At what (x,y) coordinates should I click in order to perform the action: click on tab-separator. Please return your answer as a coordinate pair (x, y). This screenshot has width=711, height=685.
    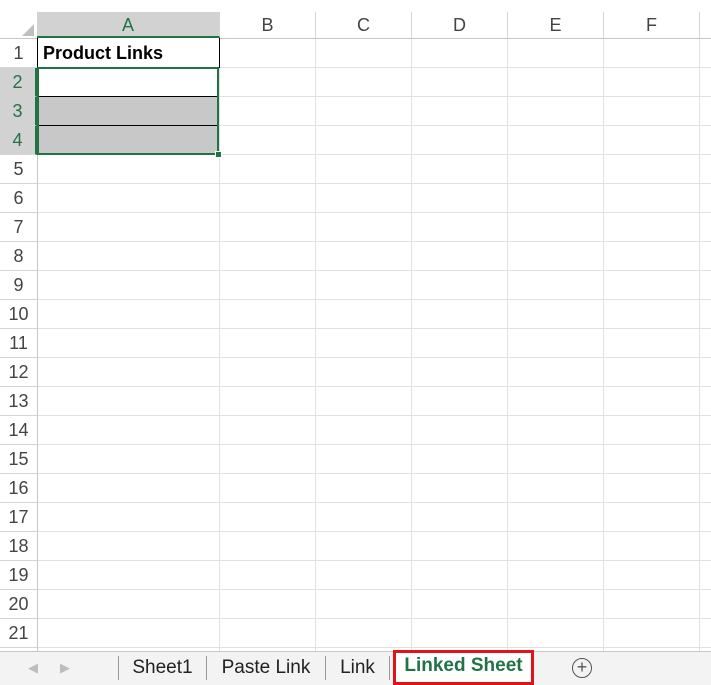
    Looking at the image, I should click on (389, 668).